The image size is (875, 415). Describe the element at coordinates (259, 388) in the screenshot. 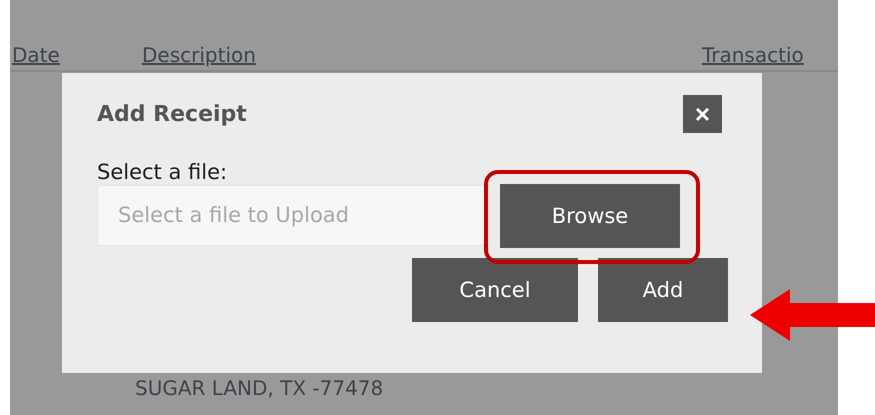

I see `address-text: SUGAR LAND, TX -77478` at that location.